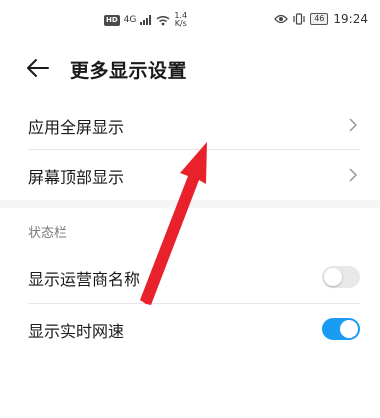  I want to click on carrier-name-toggle, so click(341, 277).